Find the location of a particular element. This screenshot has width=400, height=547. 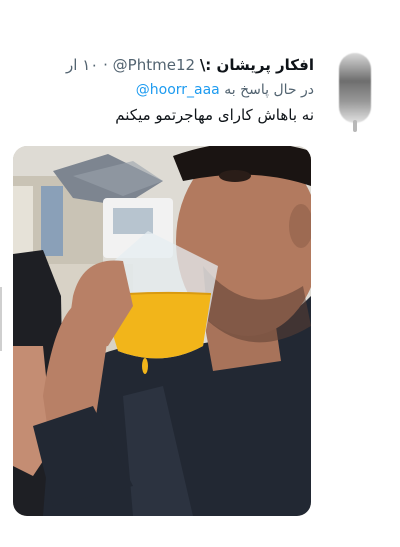

replying-to: در حال پاسخ به @hoorr_aaa is located at coordinates (225, 90).